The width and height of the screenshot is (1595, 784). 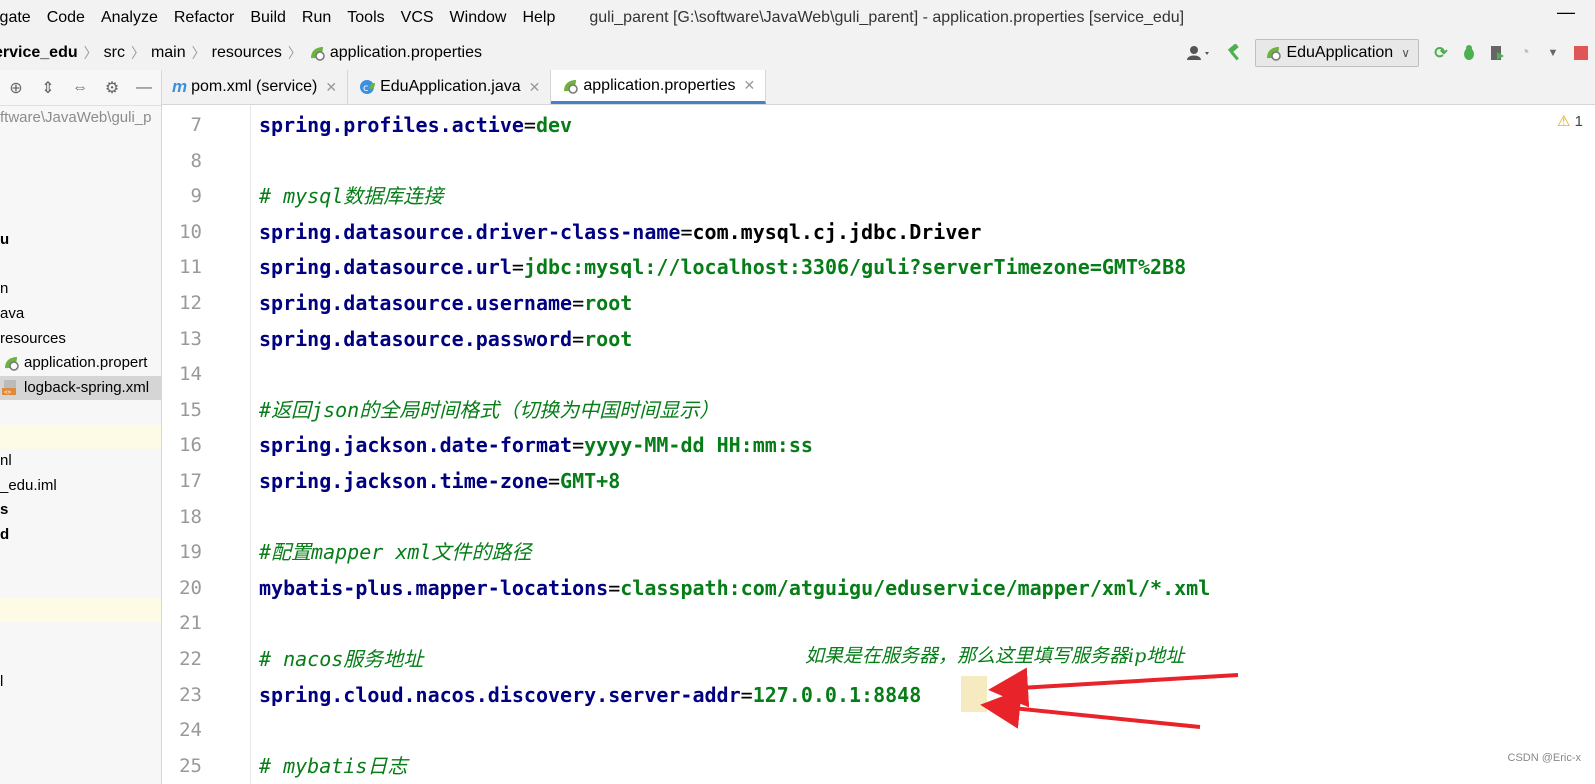 What do you see at coordinates (66, 18) in the screenshot?
I see `menu-code: Code` at bounding box center [66, 18].